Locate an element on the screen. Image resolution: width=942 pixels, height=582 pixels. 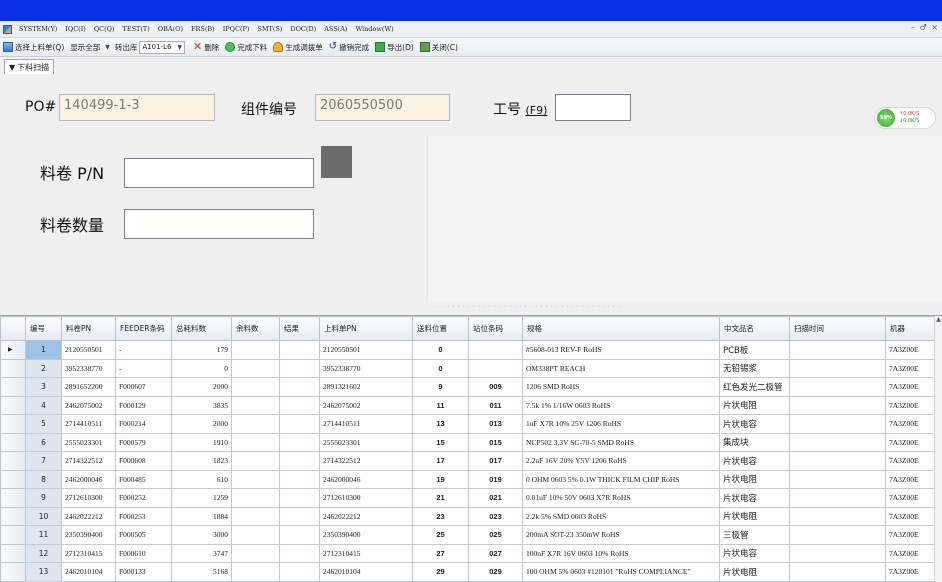
tab-unload-scan: ▼ 下料扫描 is located at coordinates (29, 66).